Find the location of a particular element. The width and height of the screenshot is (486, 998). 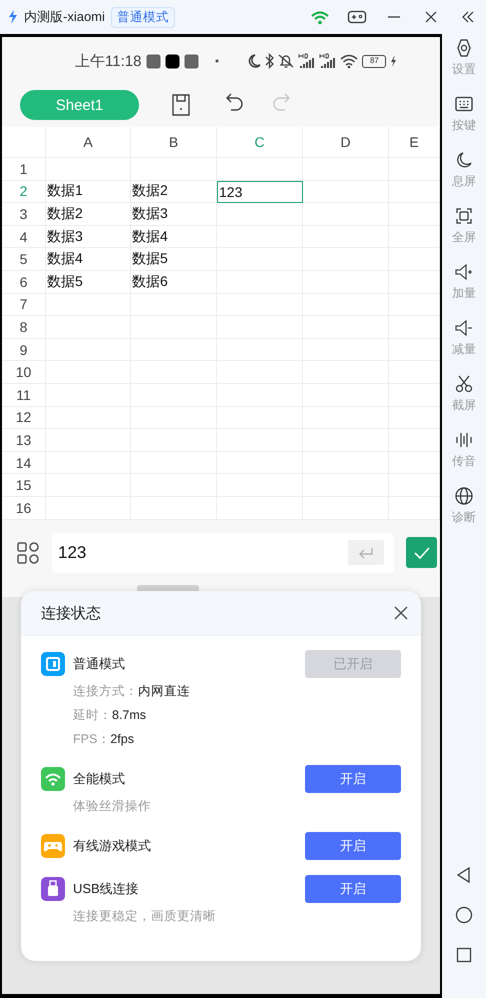

table-cell: 123 is located at coordinates (260, 192).